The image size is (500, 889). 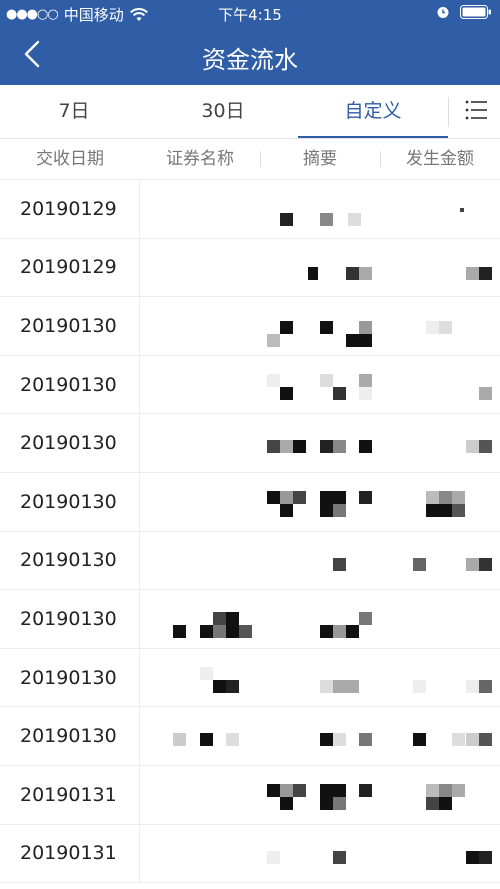 I want to click on column-header-date: 交收日期, so click(x=70, y=159).